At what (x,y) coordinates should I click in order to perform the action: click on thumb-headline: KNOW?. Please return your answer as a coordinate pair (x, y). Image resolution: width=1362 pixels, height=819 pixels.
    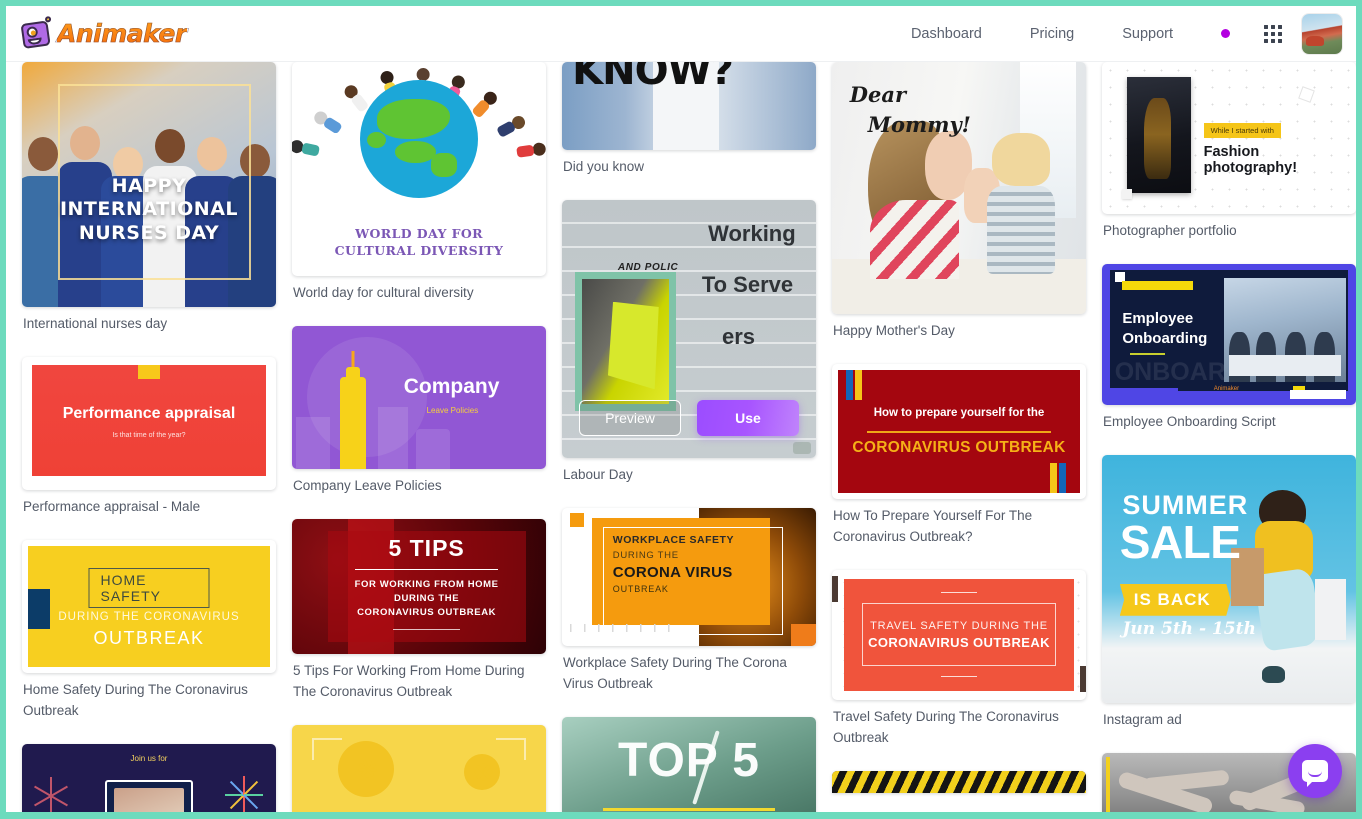
    Looking at the image, I should click on (653, 78).